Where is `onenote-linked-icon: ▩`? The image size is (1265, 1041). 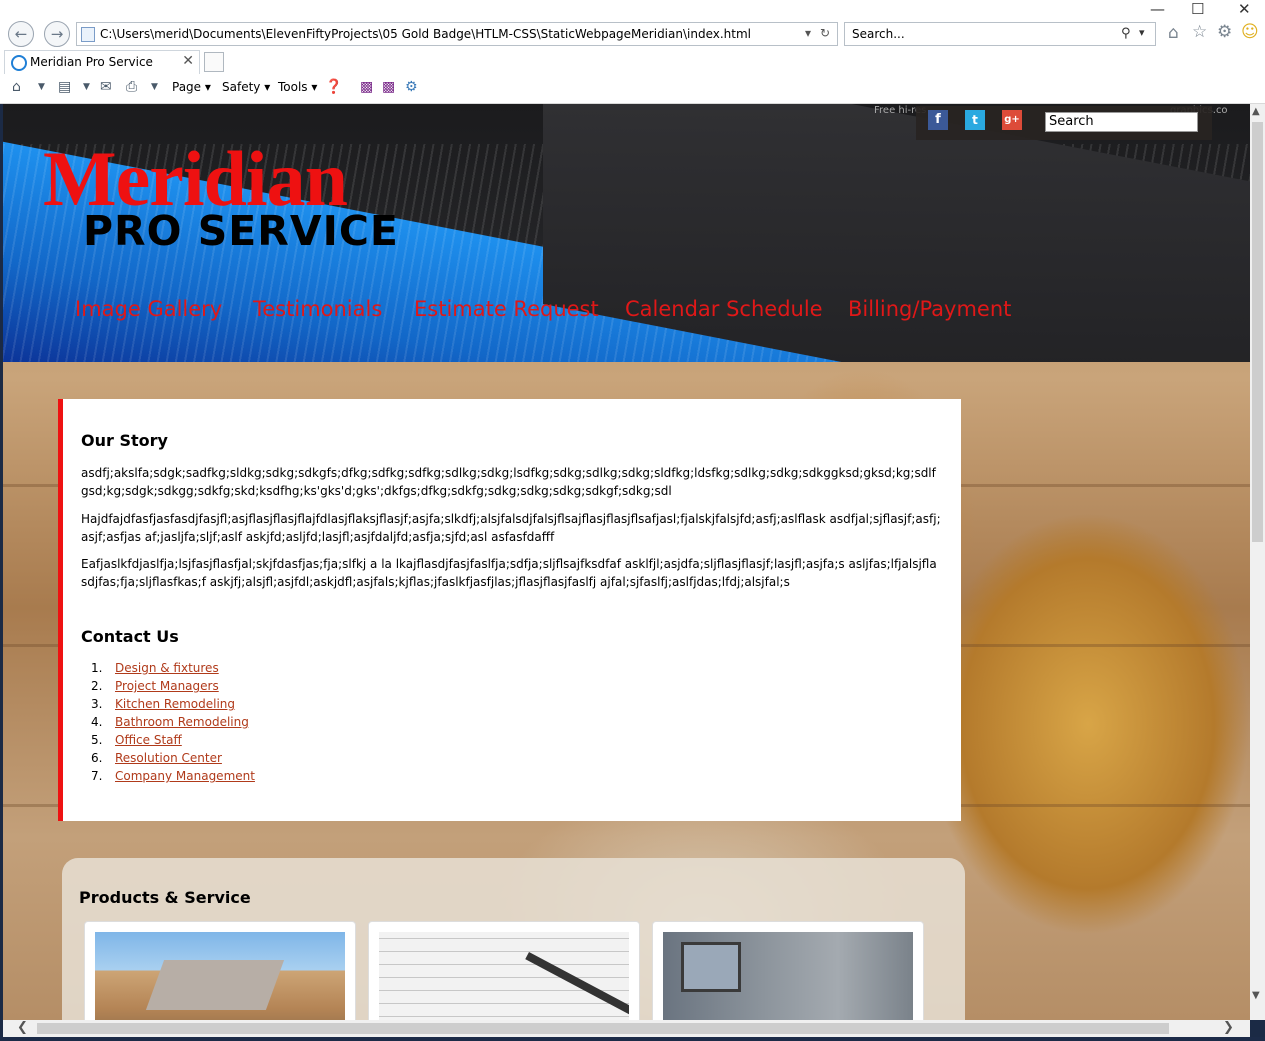
onenote-linked-icon: ▩ is located at coordinates (388, 87).